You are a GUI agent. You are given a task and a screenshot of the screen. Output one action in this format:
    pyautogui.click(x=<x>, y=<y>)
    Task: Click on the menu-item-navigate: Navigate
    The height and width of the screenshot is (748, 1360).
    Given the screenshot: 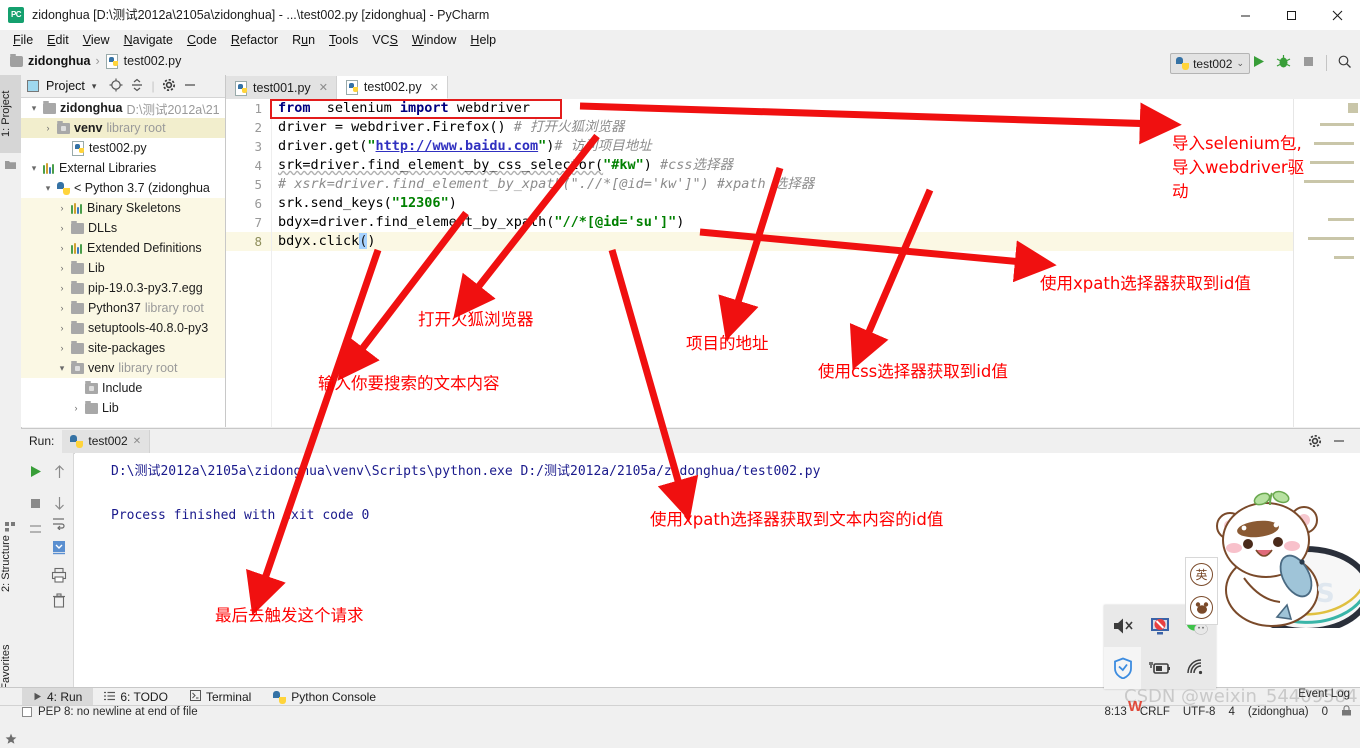 What is the action you would take?
    pyautogui.click(x=148, y=40)
    